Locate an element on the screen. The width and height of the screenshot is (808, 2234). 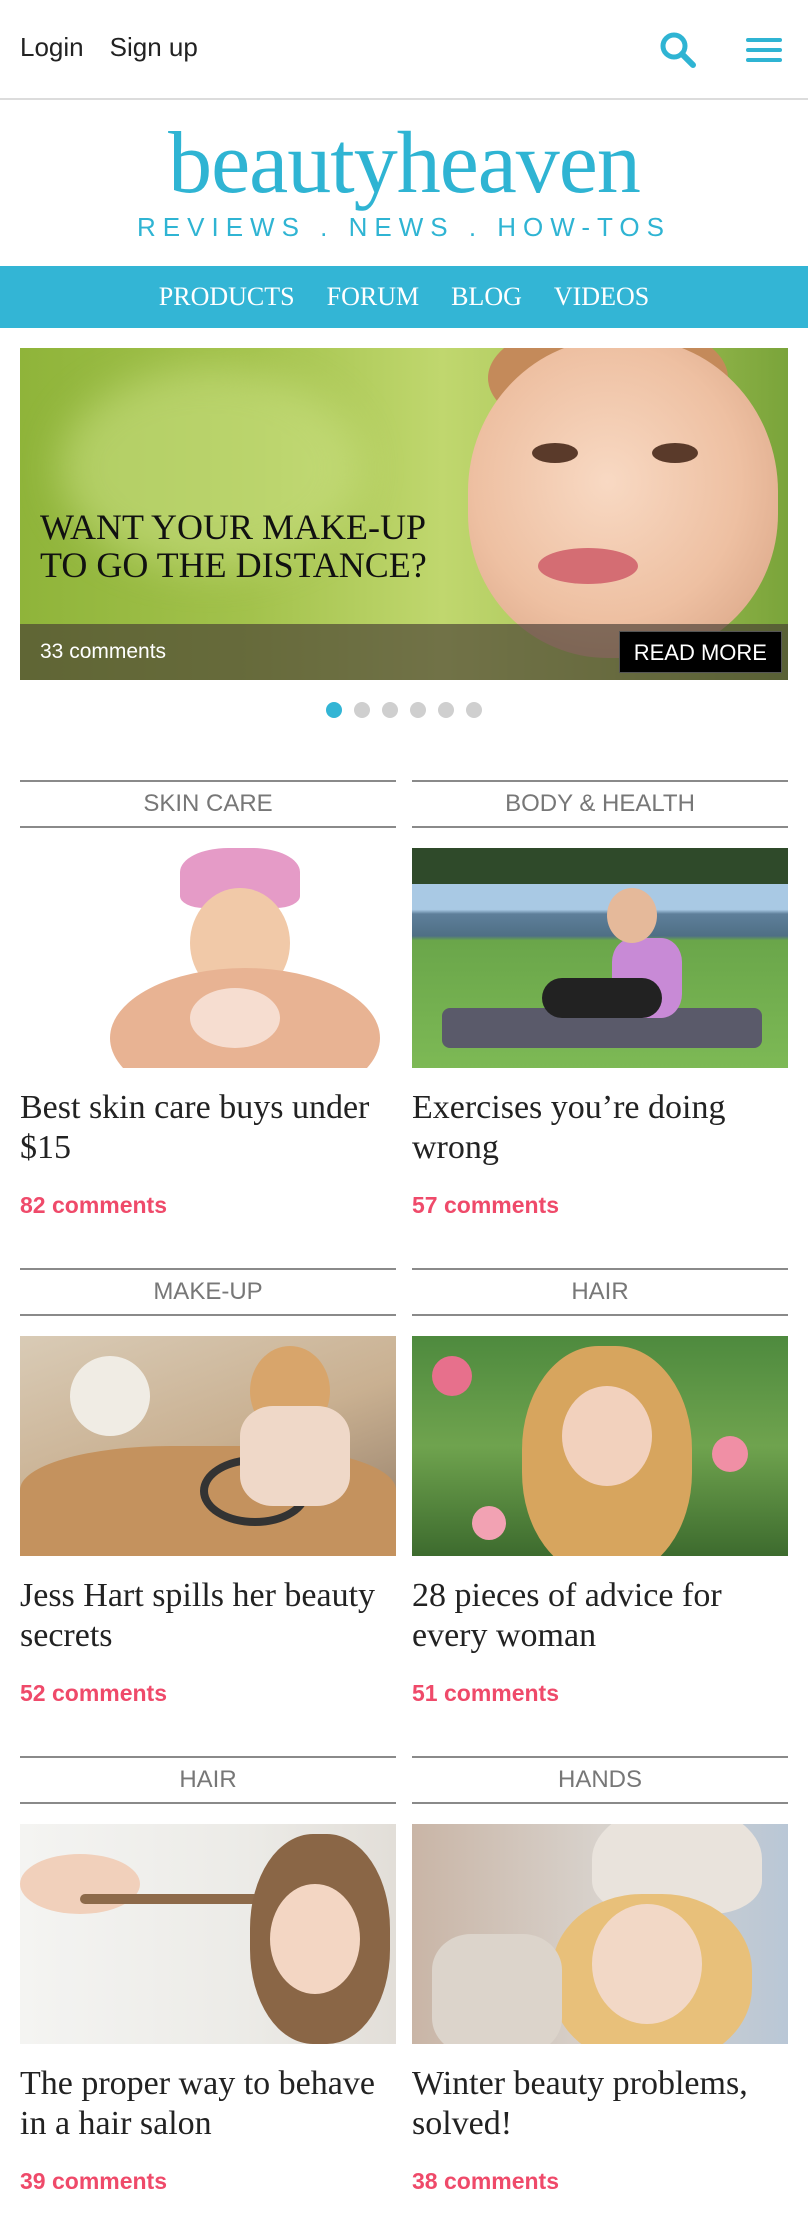
article-comments: 51 comments is located at coordinates (600, 1693).